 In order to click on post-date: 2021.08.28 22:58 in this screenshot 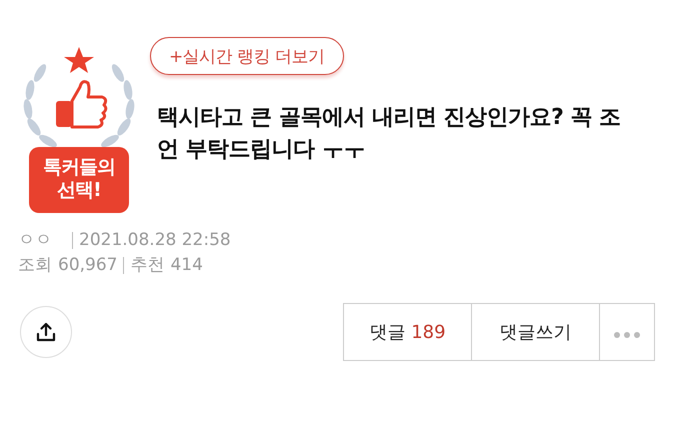, I will do `click(155, 240)`.